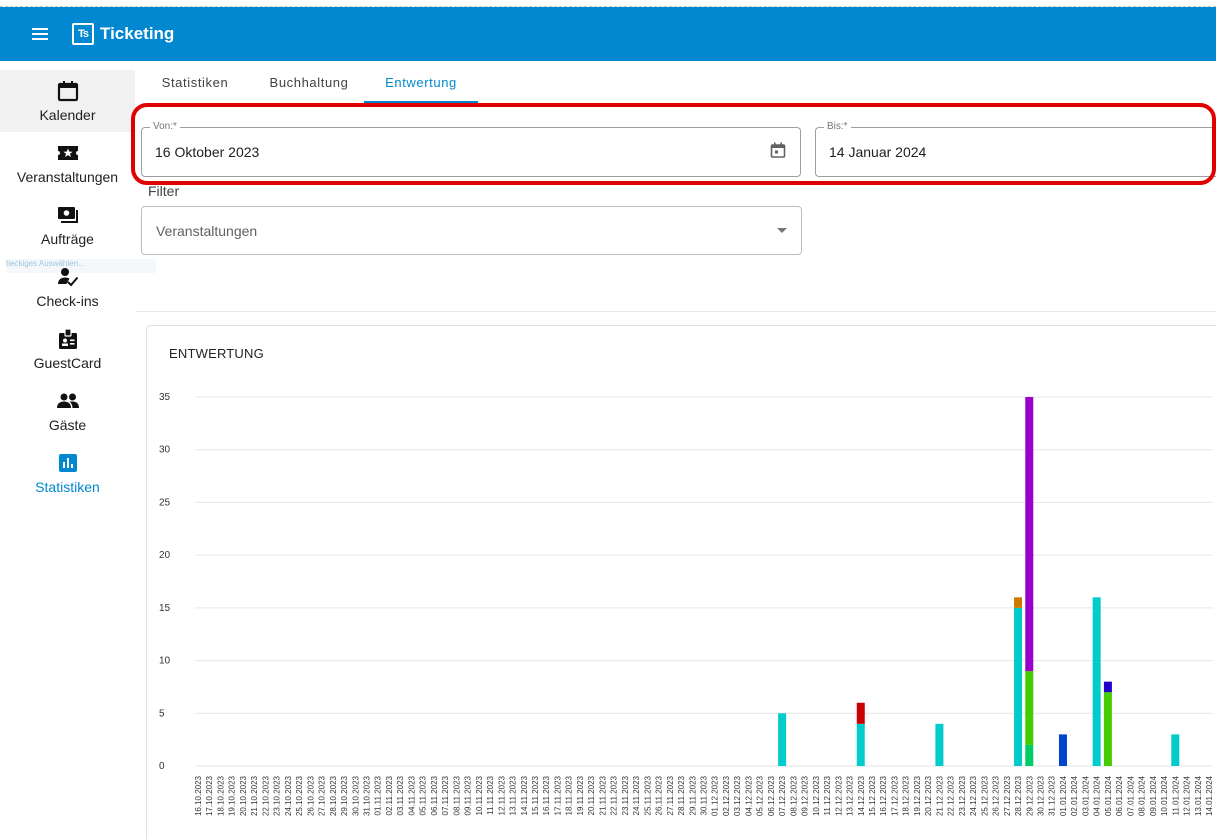  I want to click on sidebar-item-label: Kalender, so click(67, 115).